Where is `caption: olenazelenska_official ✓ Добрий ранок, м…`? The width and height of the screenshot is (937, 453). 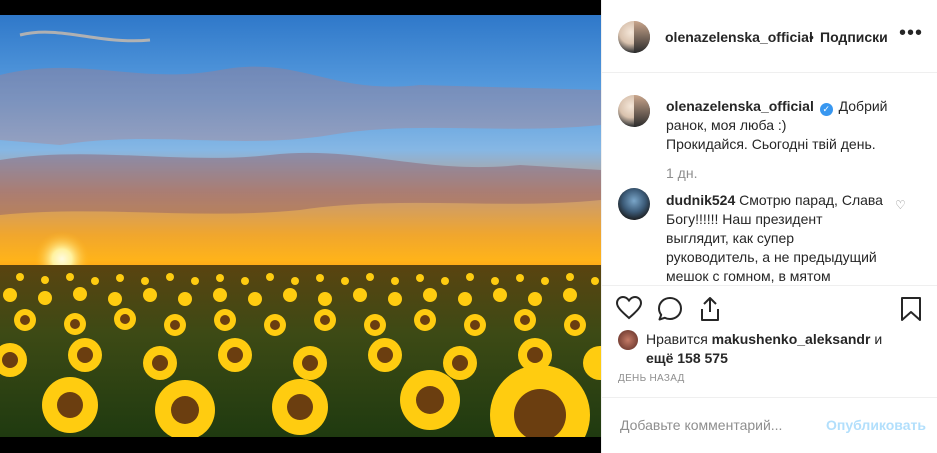 caption: olenazelenska_official ✓ Добрий ранок, м… is located at coordinates (794, 125).